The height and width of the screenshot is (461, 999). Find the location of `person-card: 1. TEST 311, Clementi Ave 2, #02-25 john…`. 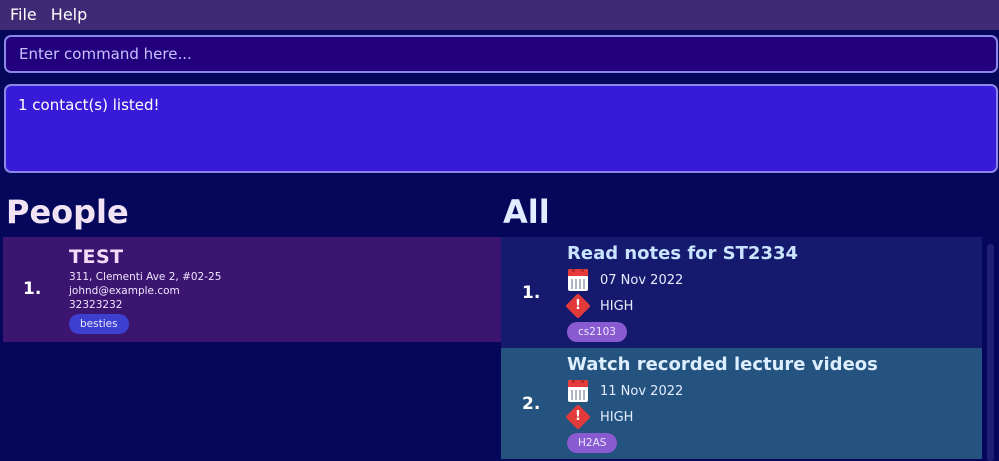

person-card: 1. TEST 311, Clementi Ave 2, #02-25 john… is located at coordinates (252, 289).